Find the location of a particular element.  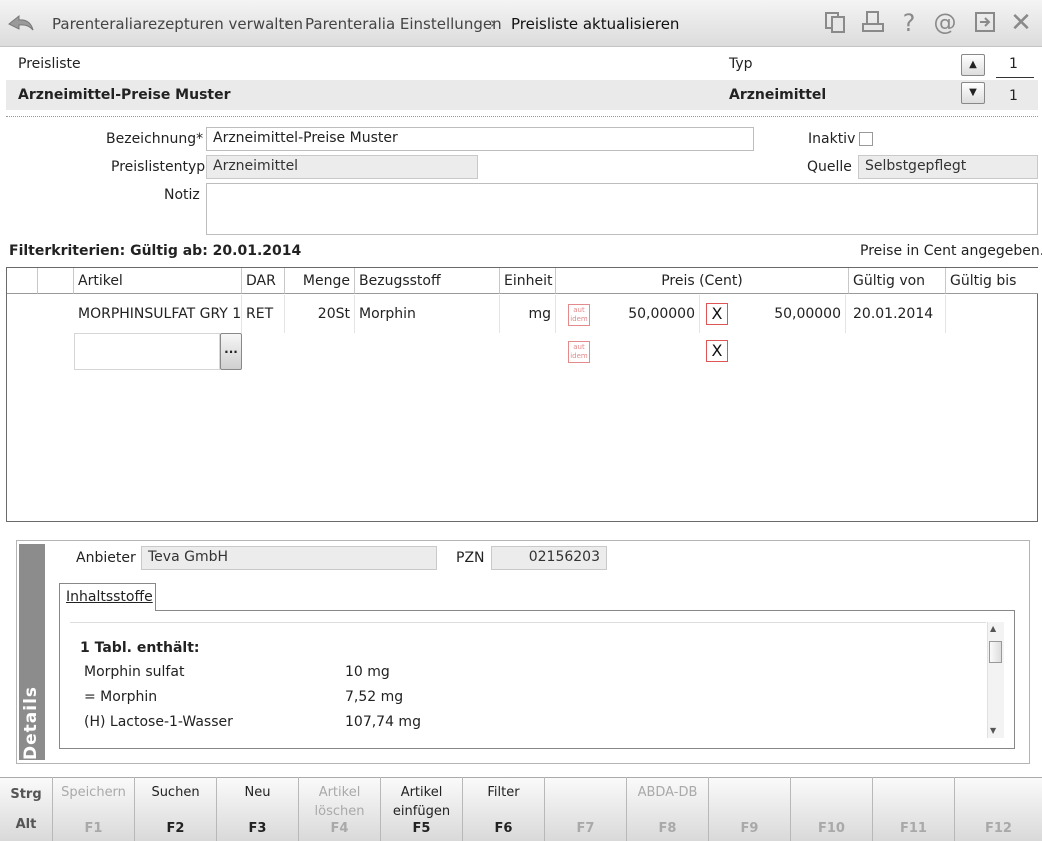

f3-neu-button: Neu F3 is located at coordinates (257, 809).